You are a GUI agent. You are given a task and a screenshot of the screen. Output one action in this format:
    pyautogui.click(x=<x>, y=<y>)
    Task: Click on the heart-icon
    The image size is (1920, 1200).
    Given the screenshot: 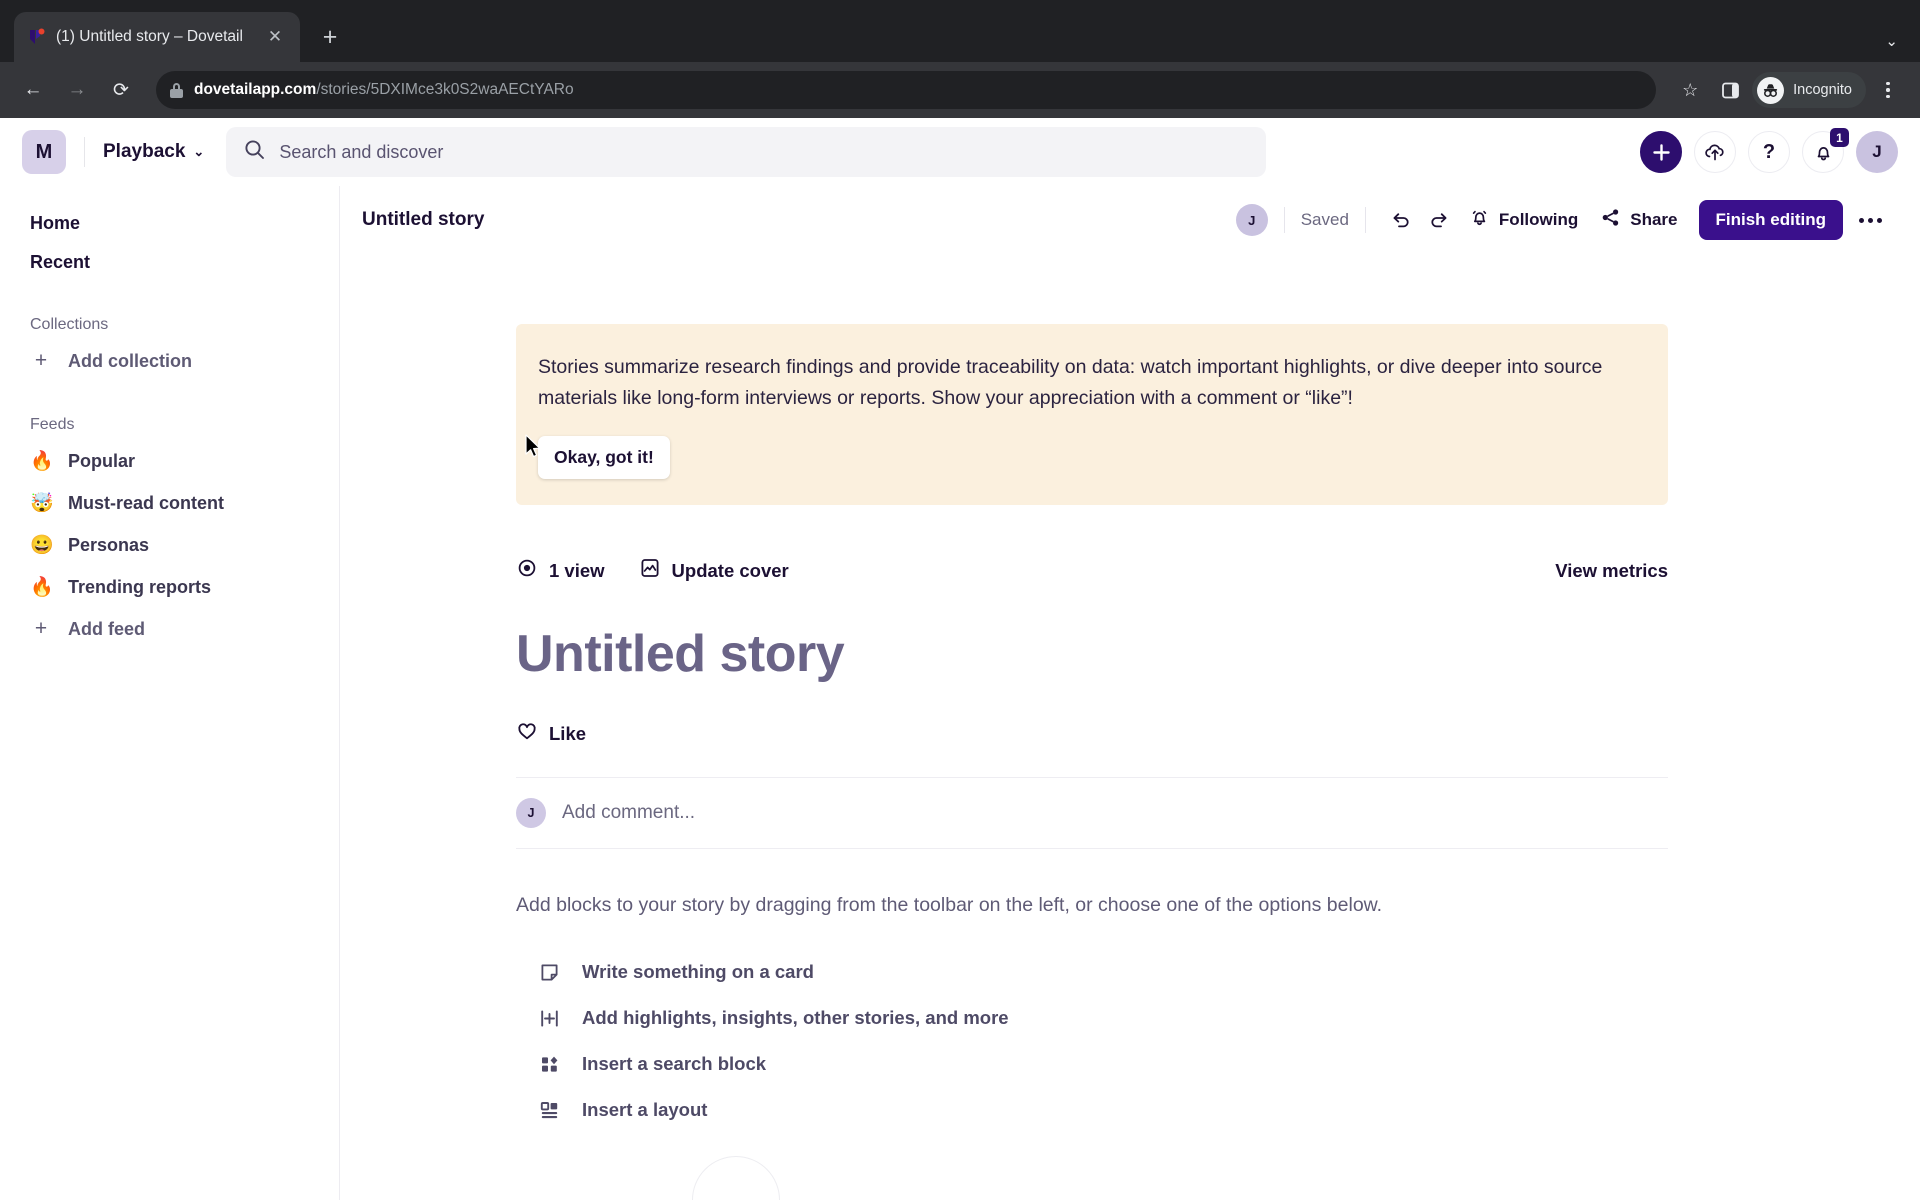 What is the action you would take?
    pyautogui.click(x=527, y=733)
    